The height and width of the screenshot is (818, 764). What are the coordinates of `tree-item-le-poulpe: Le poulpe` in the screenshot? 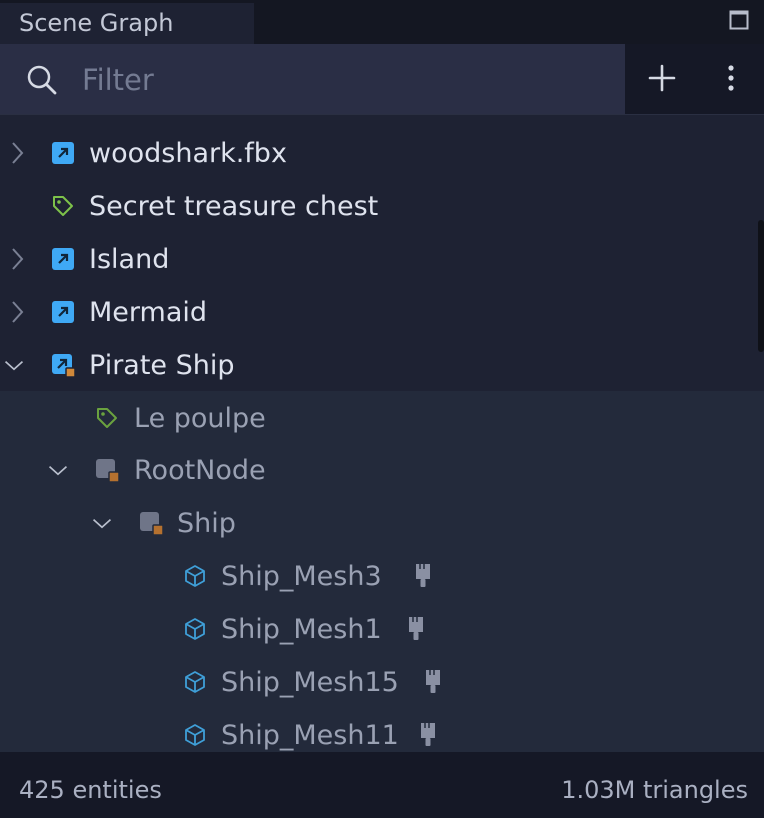 It's located at (382, 418).